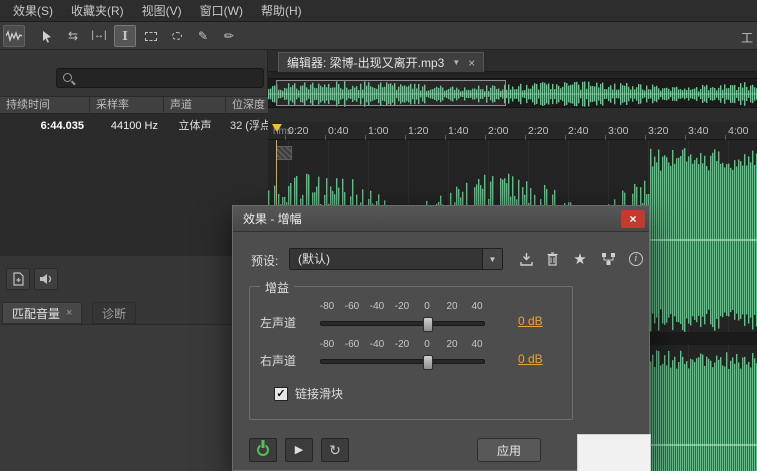  What do you see at coordinates (221, 11) in the screenshot?
I see `menu-window: 窗口(W)` at bounding box center [221, 11].